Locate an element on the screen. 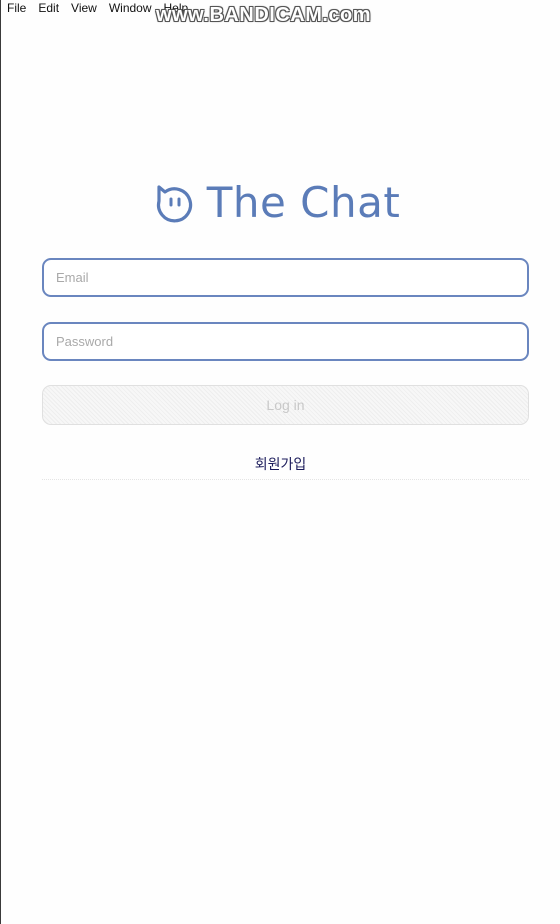 The height and width of the screenshot is (924, 560). divider is located at coordinates (285, 479).